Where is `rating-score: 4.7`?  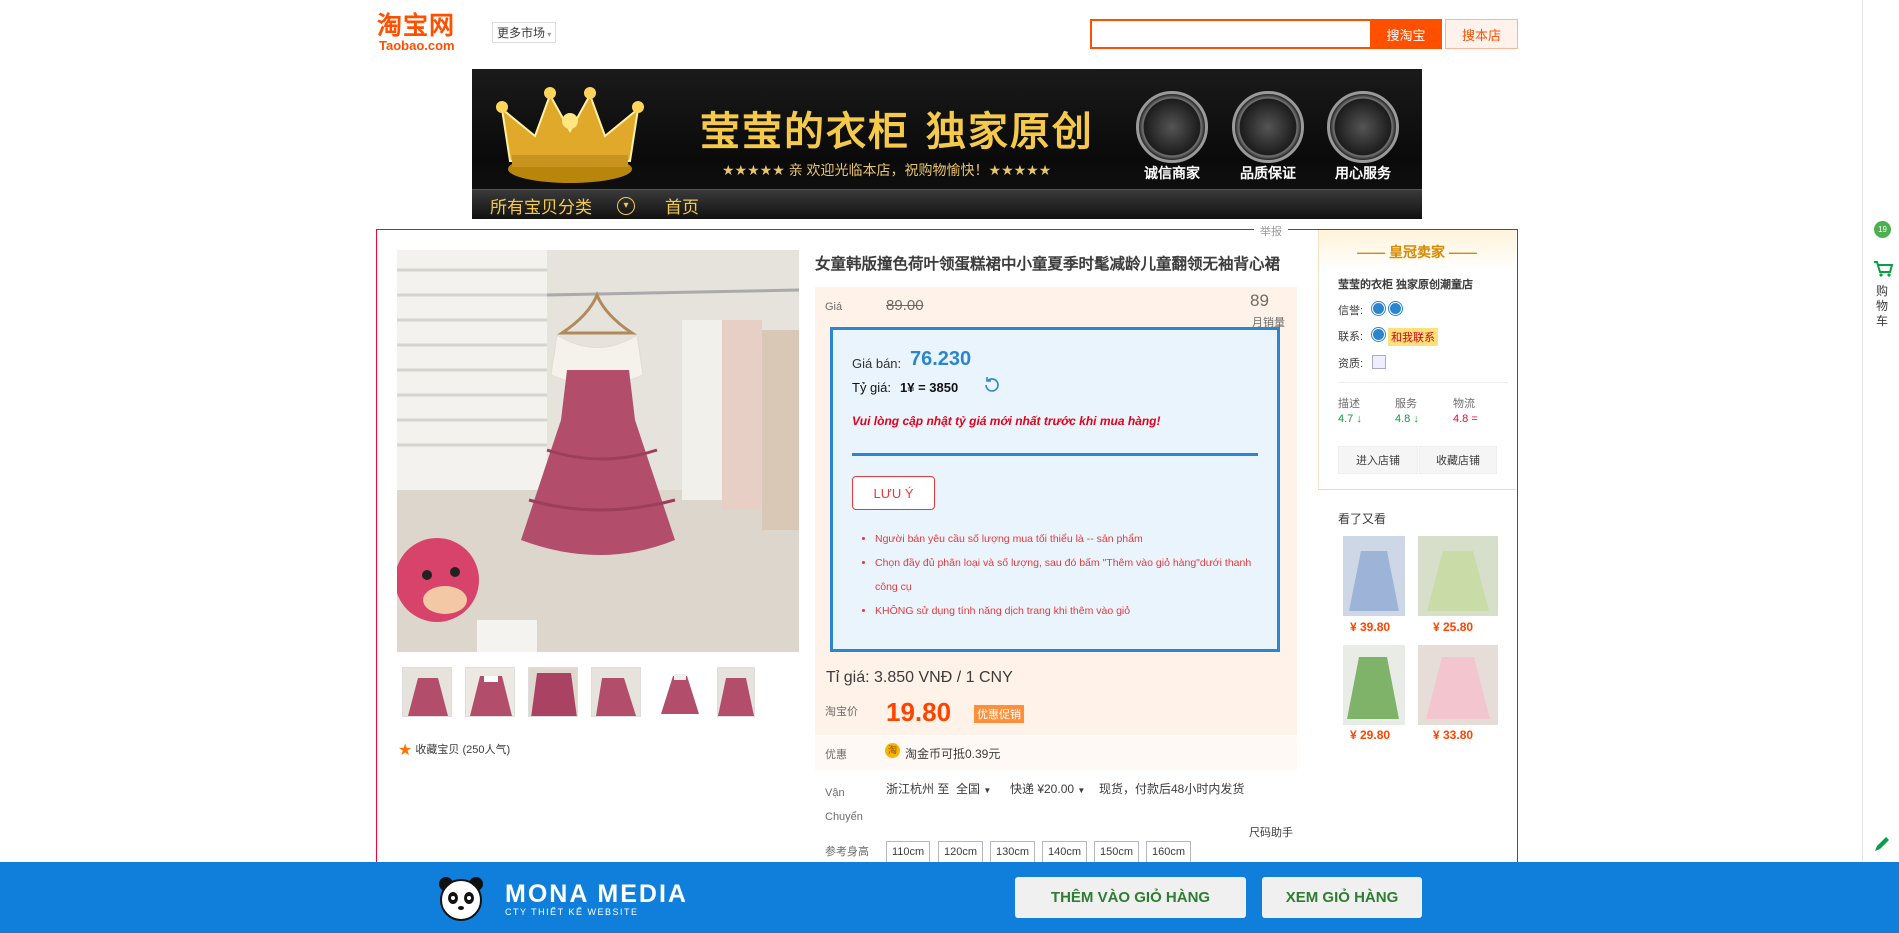
rating-score: 4.7 is located at coordinates (1346, 419).